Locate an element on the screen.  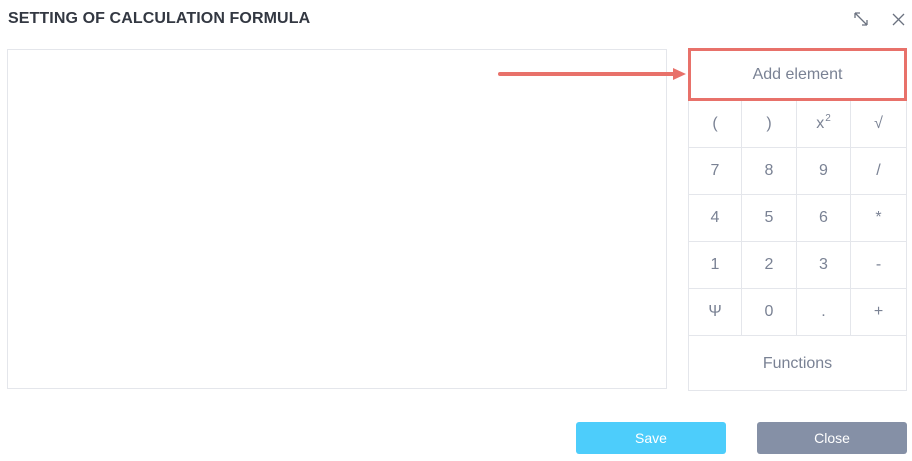
key-5: 5 is located at coordinates (769, 218).